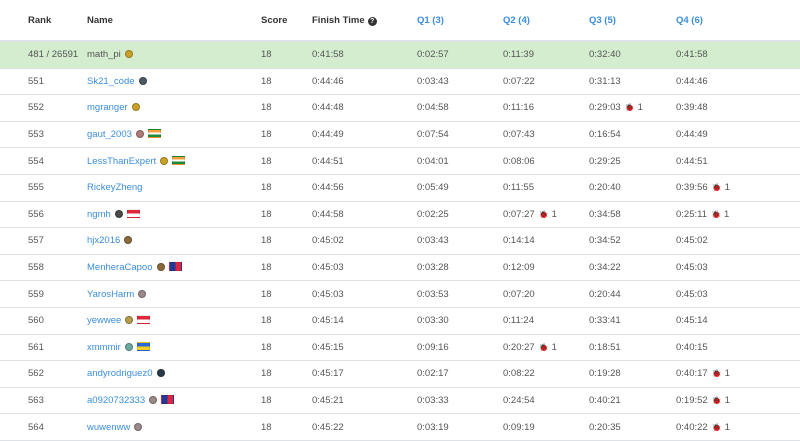 The height and width of the screenshot is (441, 800). I want to click on username-link: andyrodriguez0, so click(120, 373).